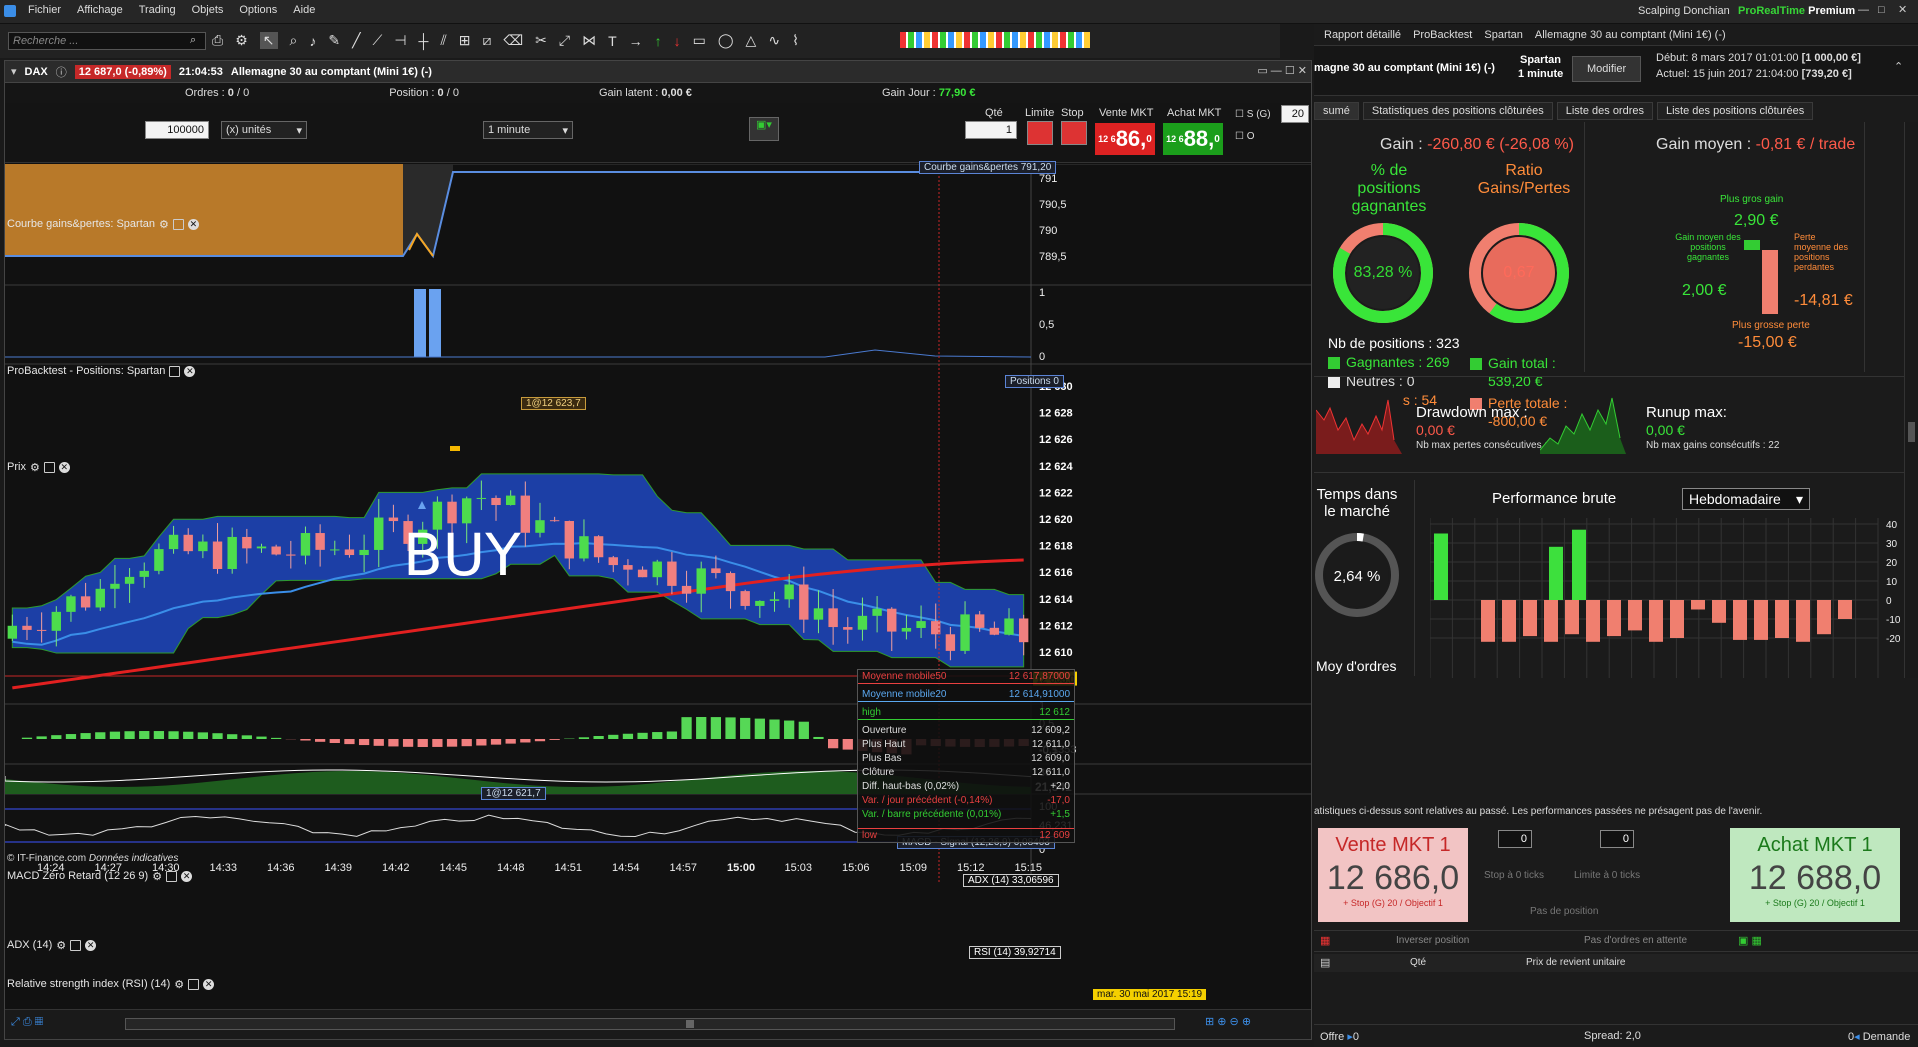  Describe the element at coordinates (1515, 839) in the screenshot. I see `stop-ticks-input: 0` at that location.